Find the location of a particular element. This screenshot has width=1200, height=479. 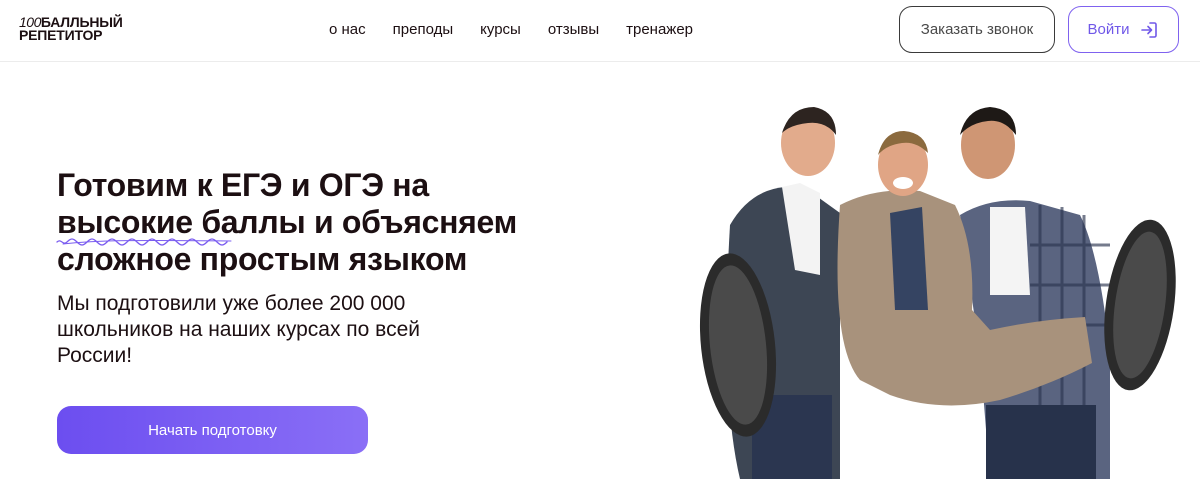

nav-link-about: о нас is located at coordinates (347, 29).